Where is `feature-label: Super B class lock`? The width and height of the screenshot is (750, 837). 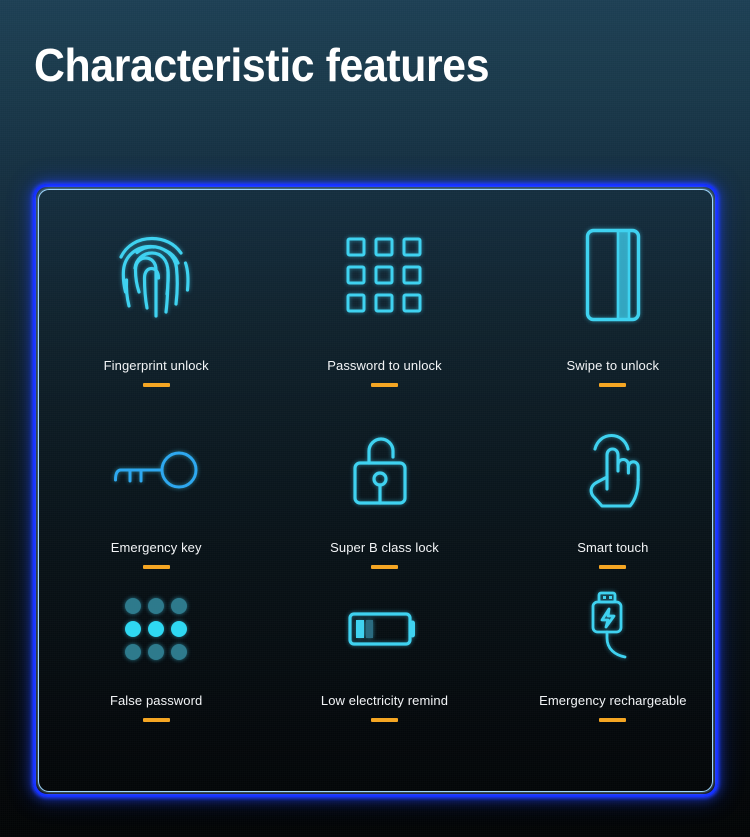
feature-label: Super B class lock is located at coordinates (384, 547).